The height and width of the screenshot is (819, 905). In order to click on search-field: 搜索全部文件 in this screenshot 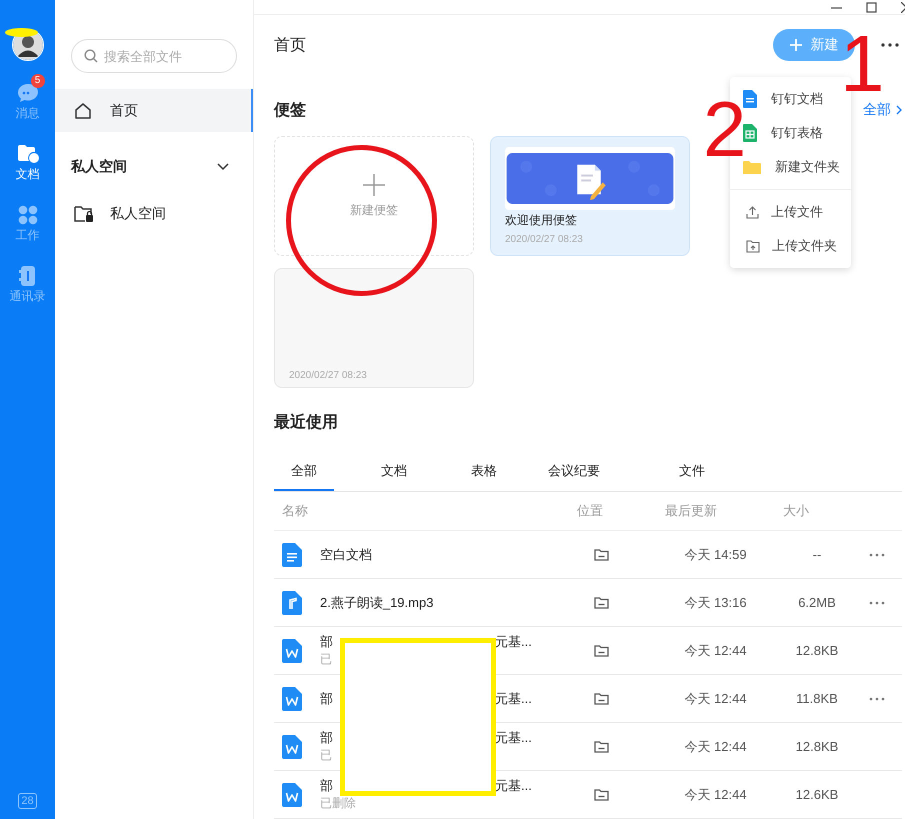, I will do `click(154, 56)`.